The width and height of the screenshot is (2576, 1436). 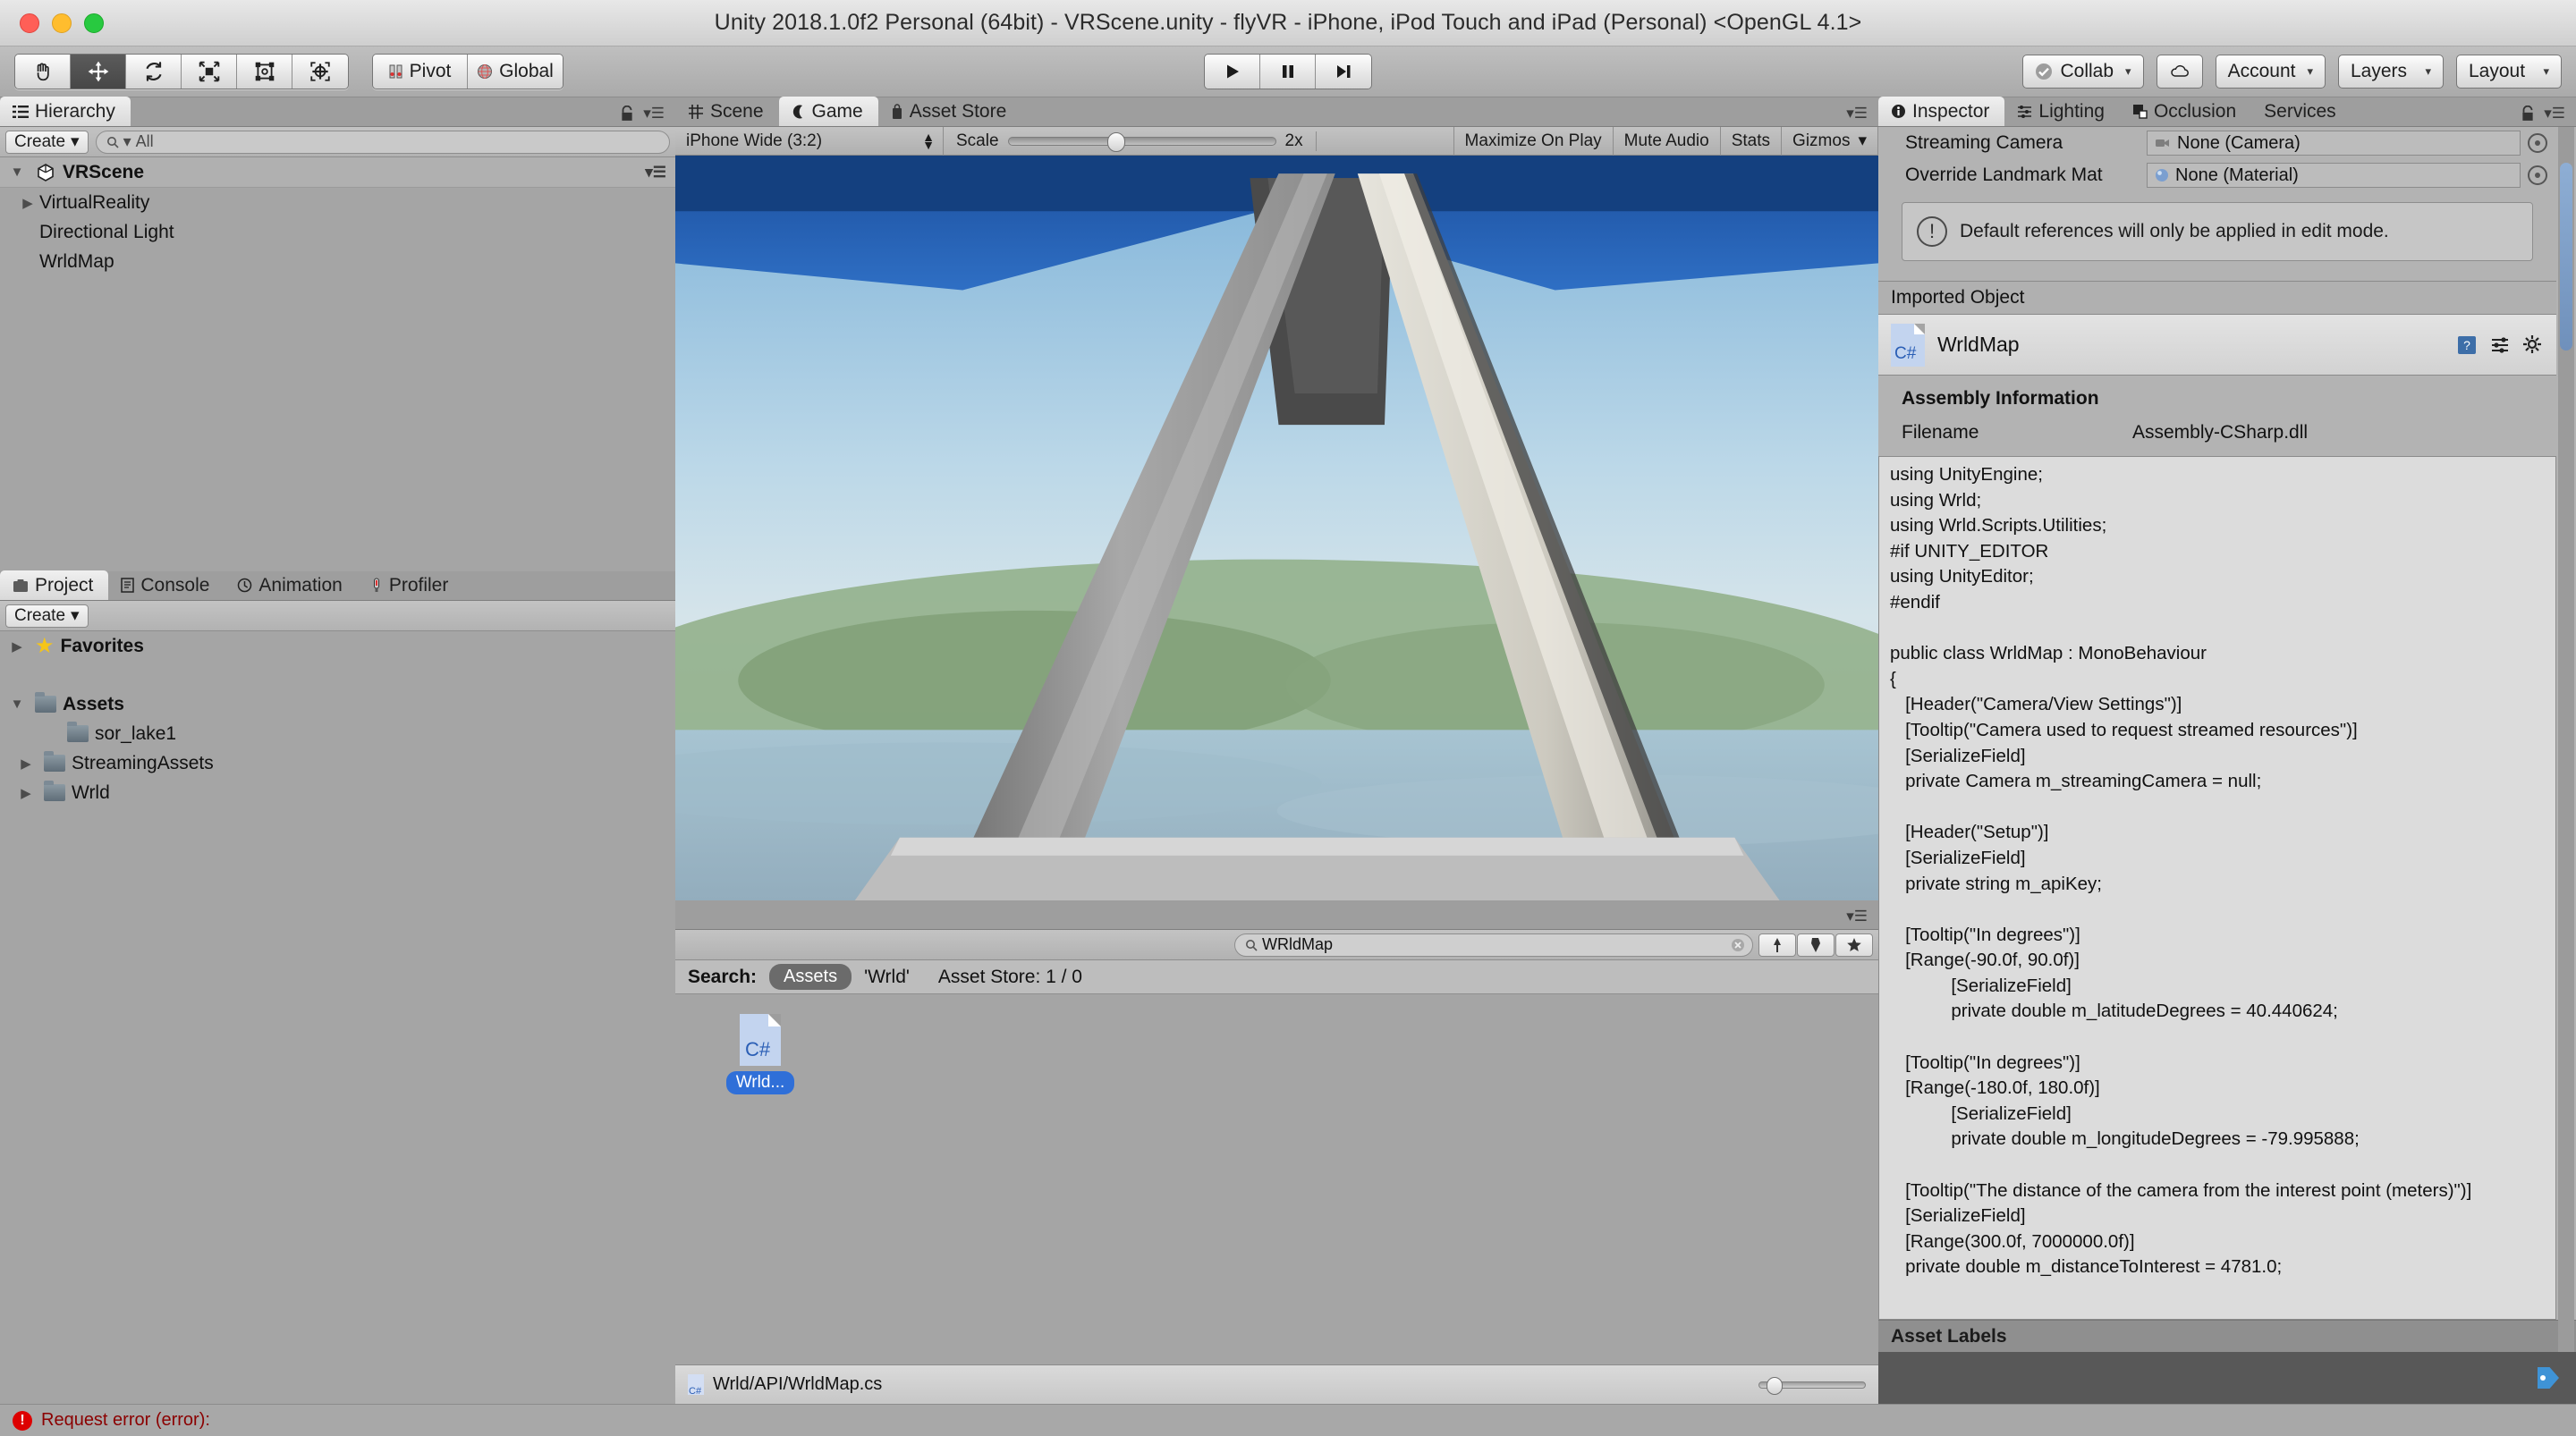 What do you see at coordinates (2391, 72) in the screenshot?
I see `layers-button: Layers ▾` at bounding box center [2391, 72].